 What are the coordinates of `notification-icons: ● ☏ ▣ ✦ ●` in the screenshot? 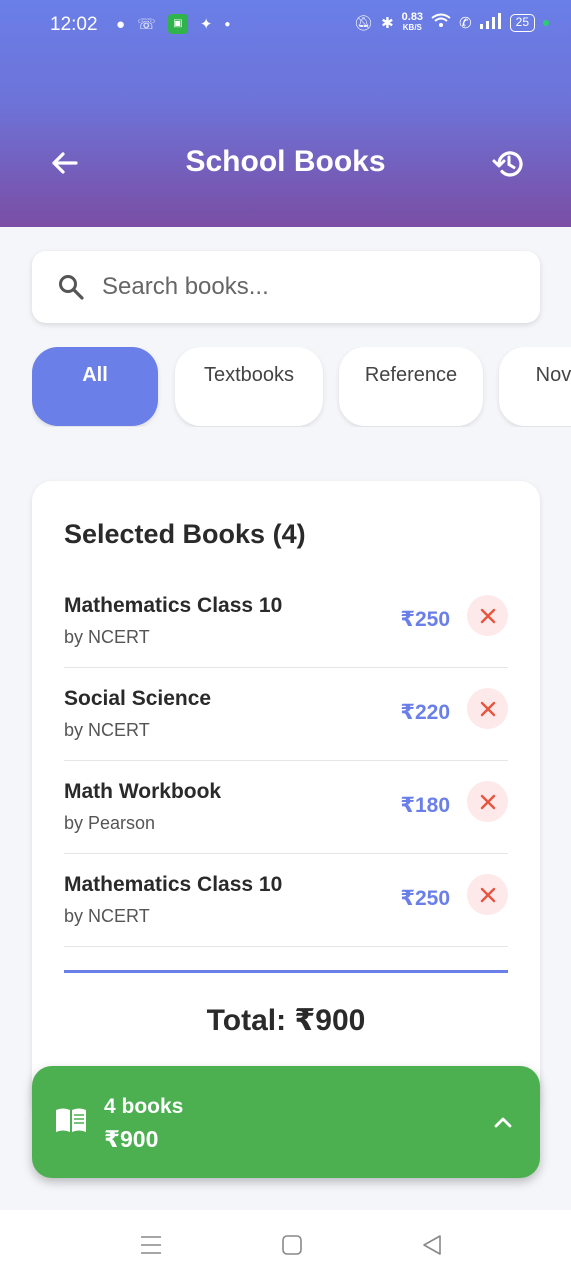 It's located at (173, 24).